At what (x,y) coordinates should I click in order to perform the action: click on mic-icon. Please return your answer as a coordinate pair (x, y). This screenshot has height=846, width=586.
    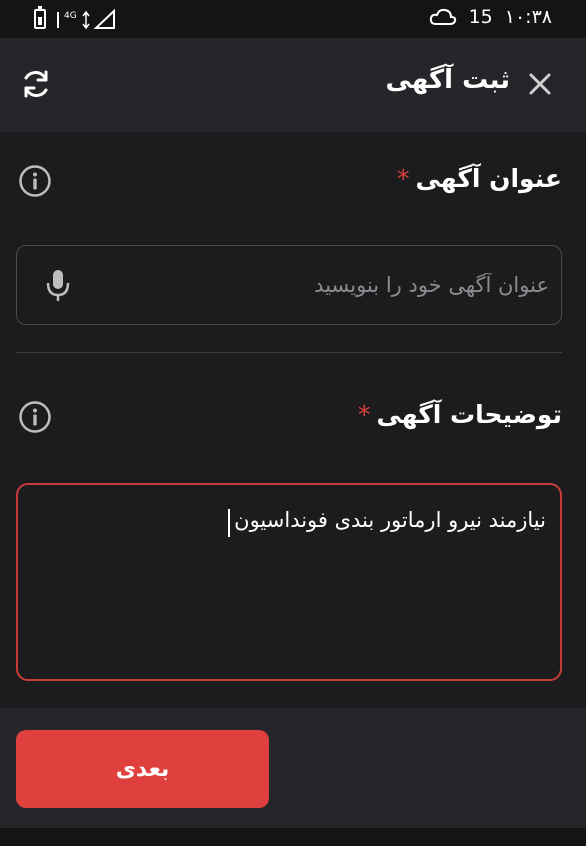
    Looking at the image, I should click on (58, 286).